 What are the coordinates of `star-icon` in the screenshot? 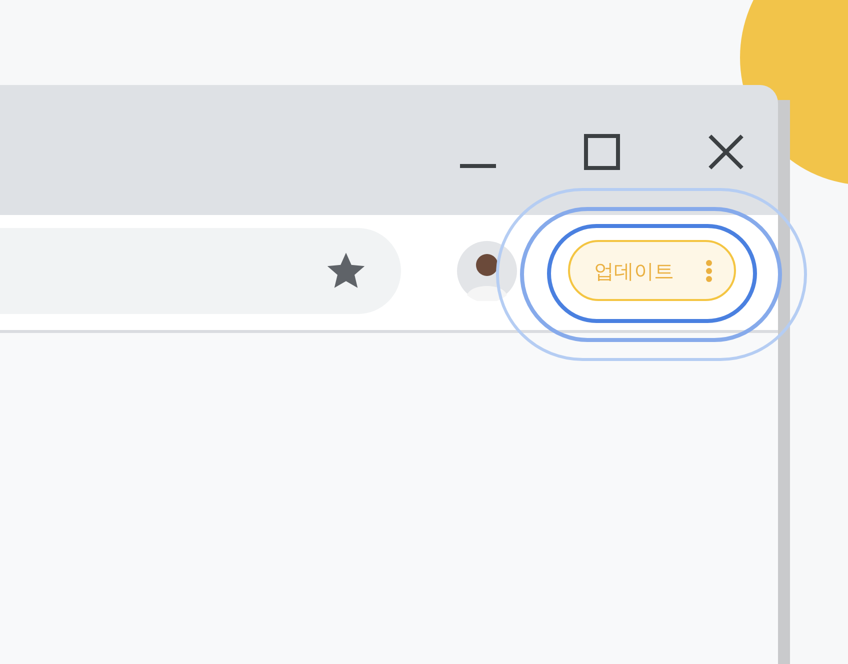 It's located at (346, 270).